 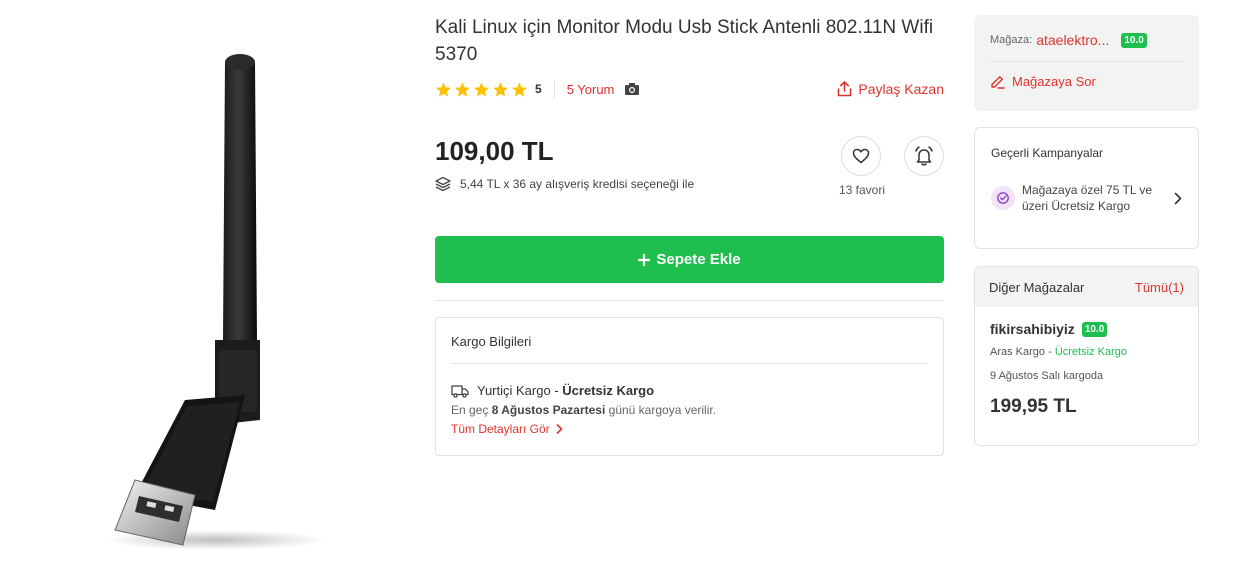 What do you see at coordinates (1037, 287) in the screenshot?
I see `other-stores-title: Diğer Mağazalar` at bounding box center [1037, 287].